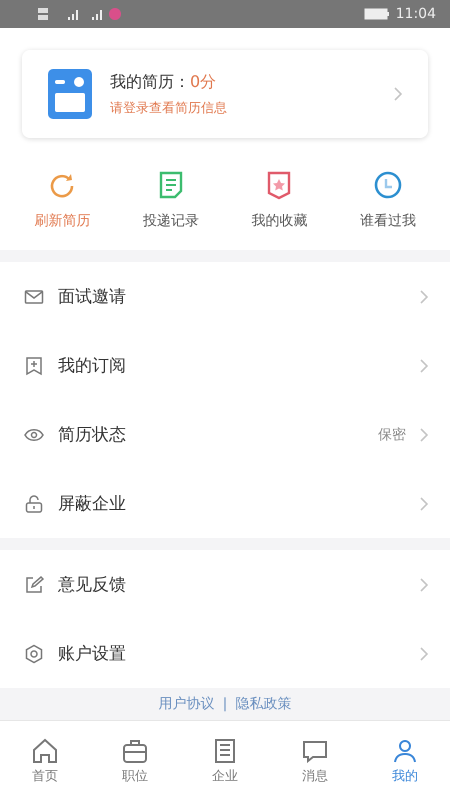 The image size is (450, 800). What do you see at coordinates (225, 94) in the screenshot?
I see `resume-card: 我的简历：0分 请登录查看简历信息` at bounding box center [225, 94].